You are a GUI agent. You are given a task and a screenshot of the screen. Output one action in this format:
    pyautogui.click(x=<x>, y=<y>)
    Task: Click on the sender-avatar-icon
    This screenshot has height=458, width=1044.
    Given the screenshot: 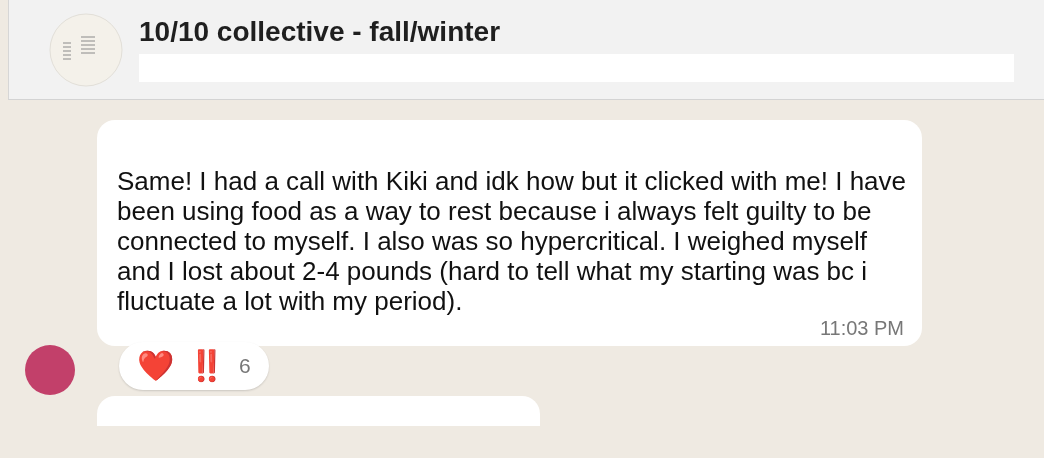 What is the action you would take?
    pyautogui.click(x=50, y=370)
    